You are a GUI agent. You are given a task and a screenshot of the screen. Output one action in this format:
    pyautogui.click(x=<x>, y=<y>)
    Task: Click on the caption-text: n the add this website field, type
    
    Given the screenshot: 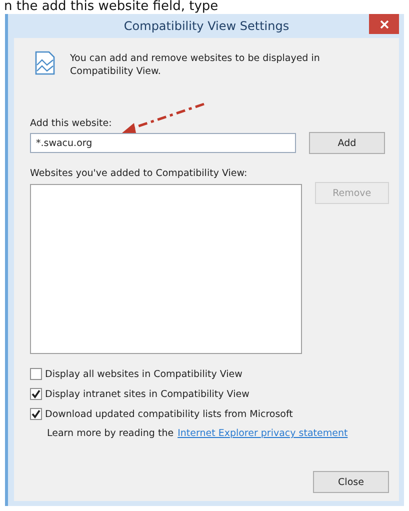 What is the action you would take?
    pyautogui.click(x=111, y=7)
    